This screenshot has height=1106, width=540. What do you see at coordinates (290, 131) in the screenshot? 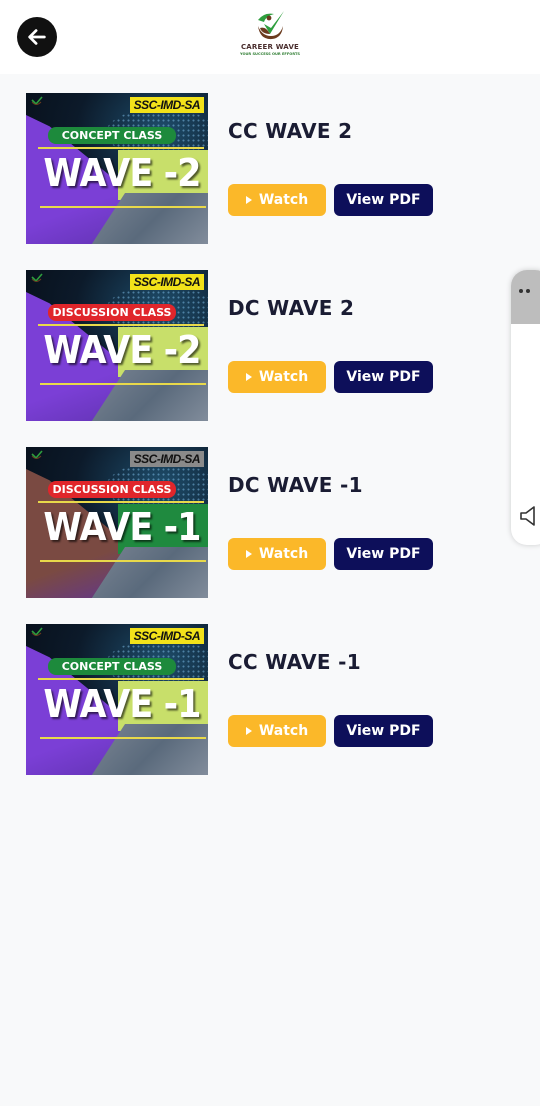
I see `class-title: CC WAVE 2` at bounding box center [290, 131].